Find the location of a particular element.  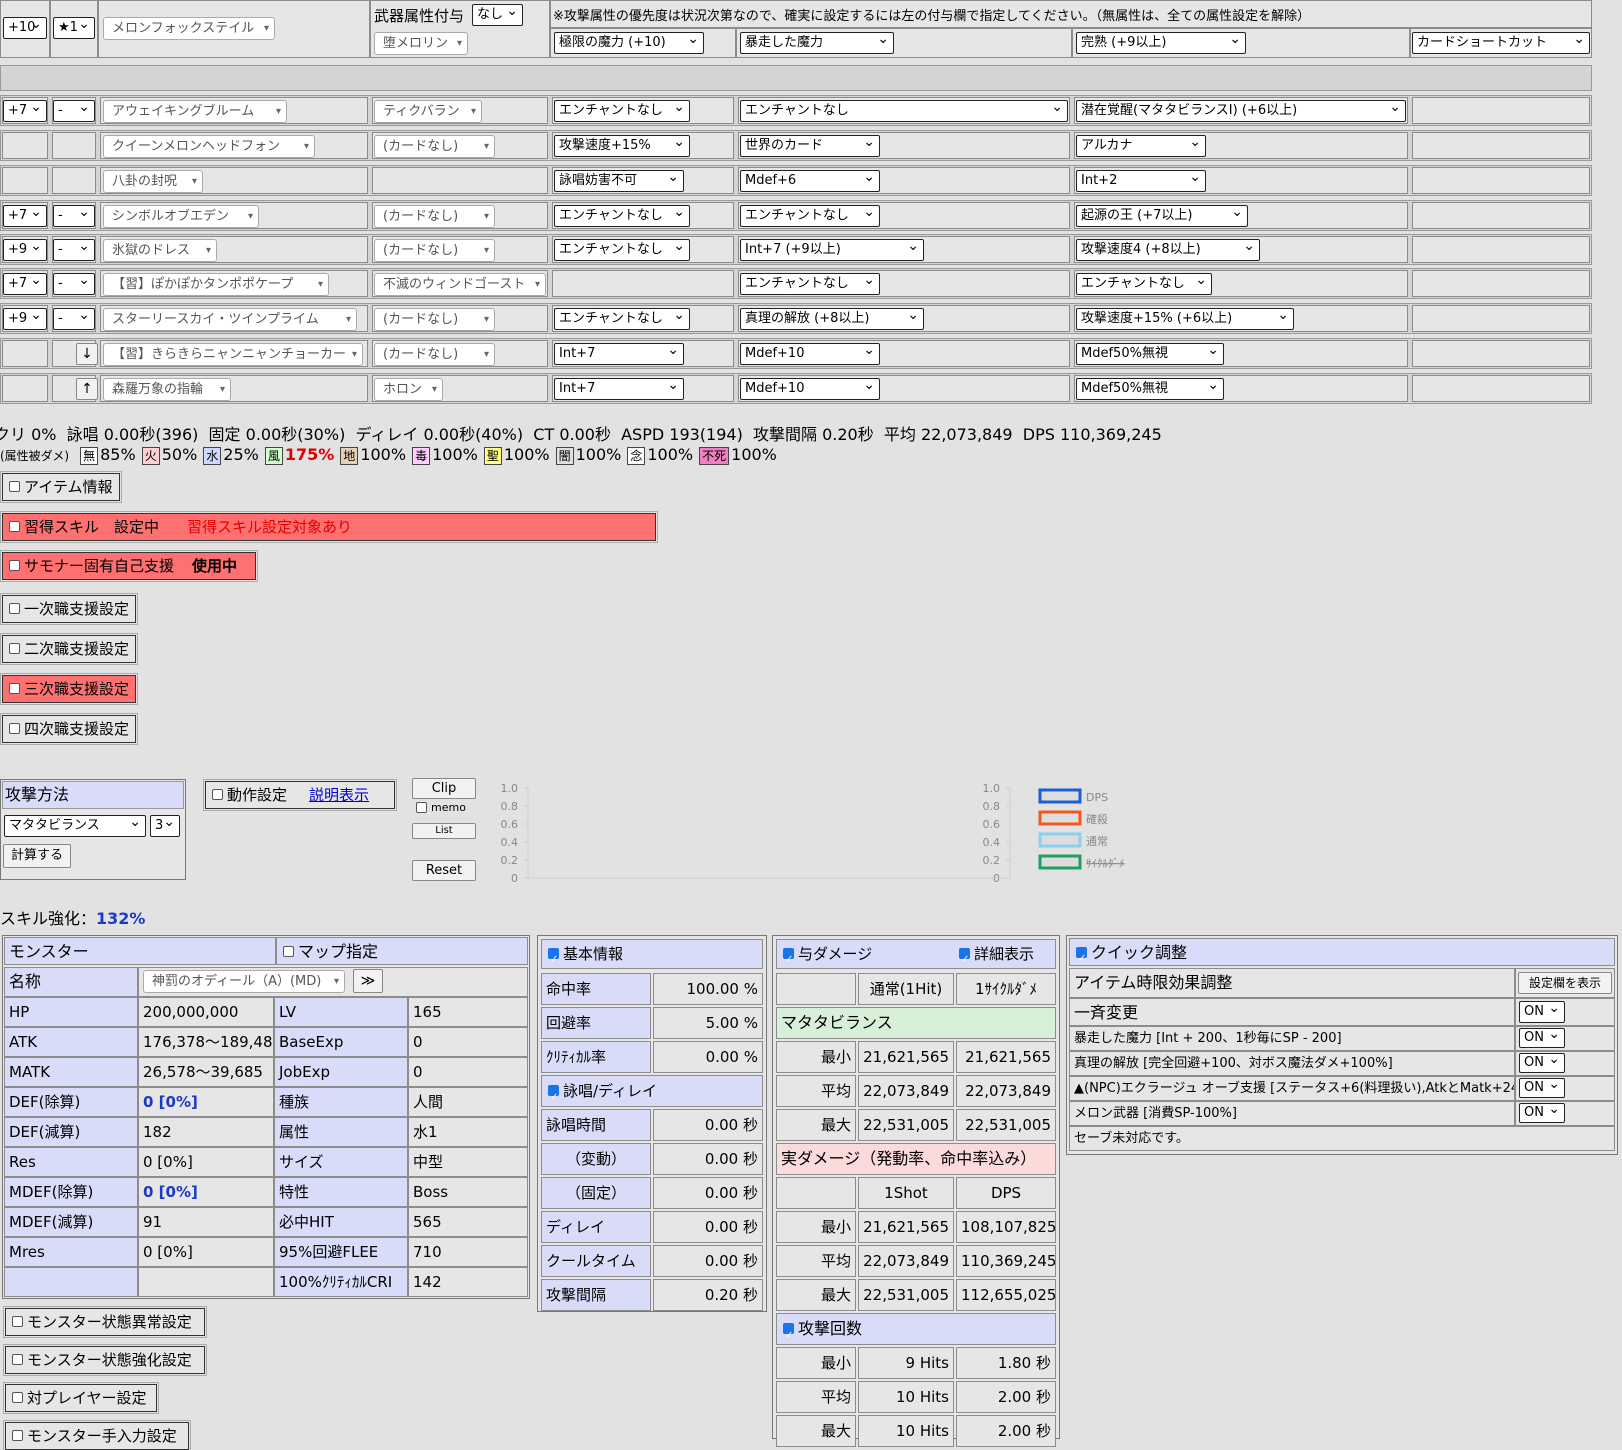

star-select: ★1 is located at coordinates (74, 28).